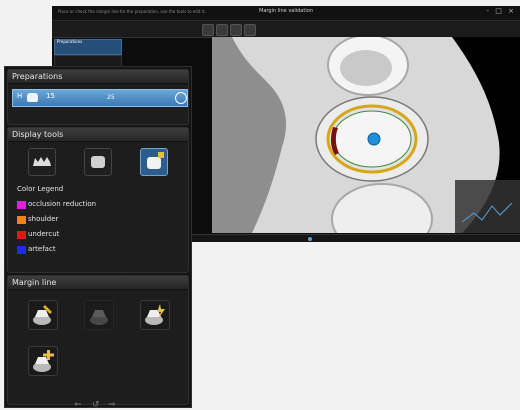 Image resolution: width=520 pixels, height=410 pixels. Describe the element at coordinates (20, 96) in the screenshot. I see `preparation-jaw: H` at that location.